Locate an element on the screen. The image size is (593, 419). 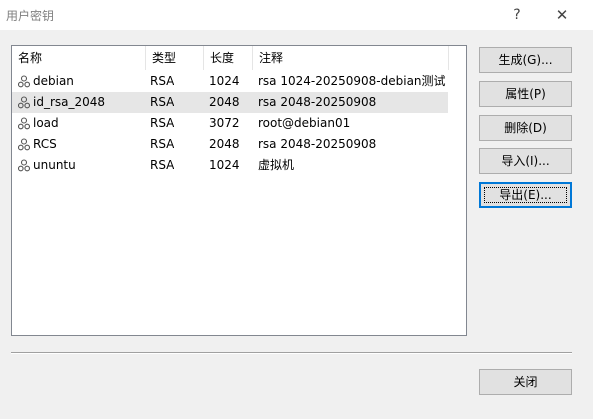
window-title: 用户密钥 is located at coordinates (30, 16).